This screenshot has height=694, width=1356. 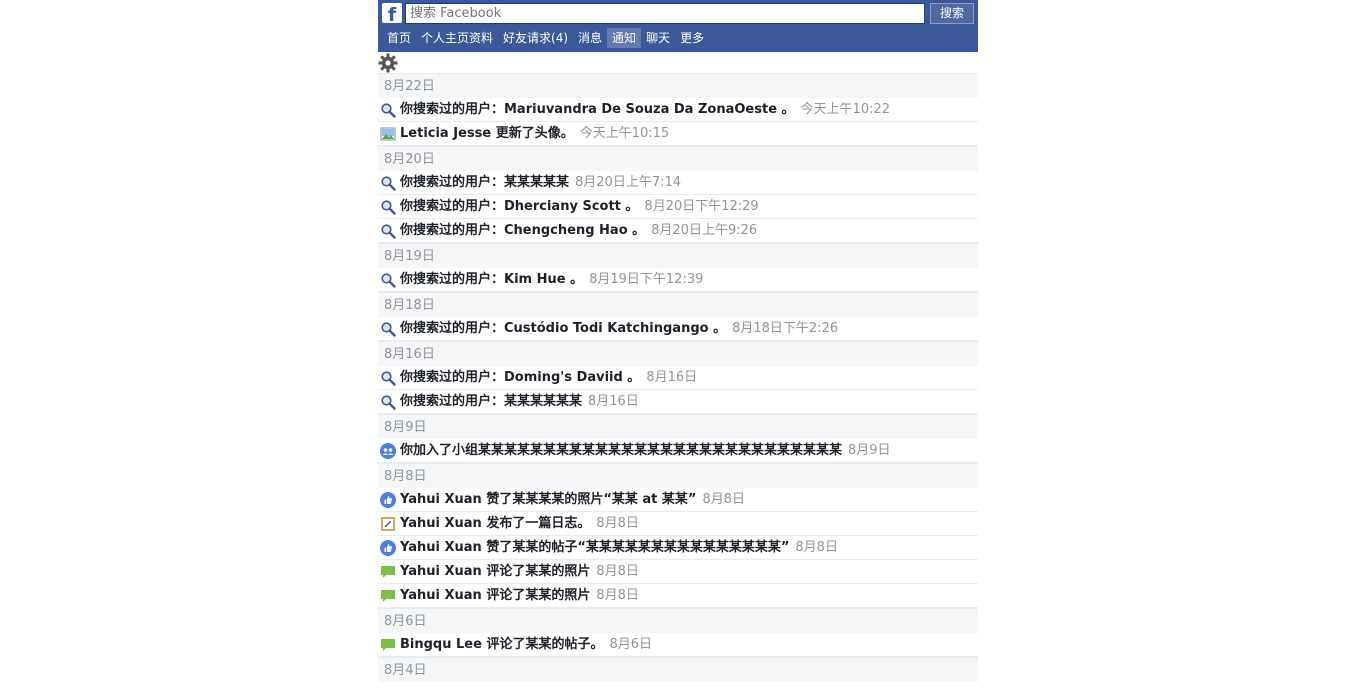 I want to click on nav-item: 更多, so click(x=692, y=38).